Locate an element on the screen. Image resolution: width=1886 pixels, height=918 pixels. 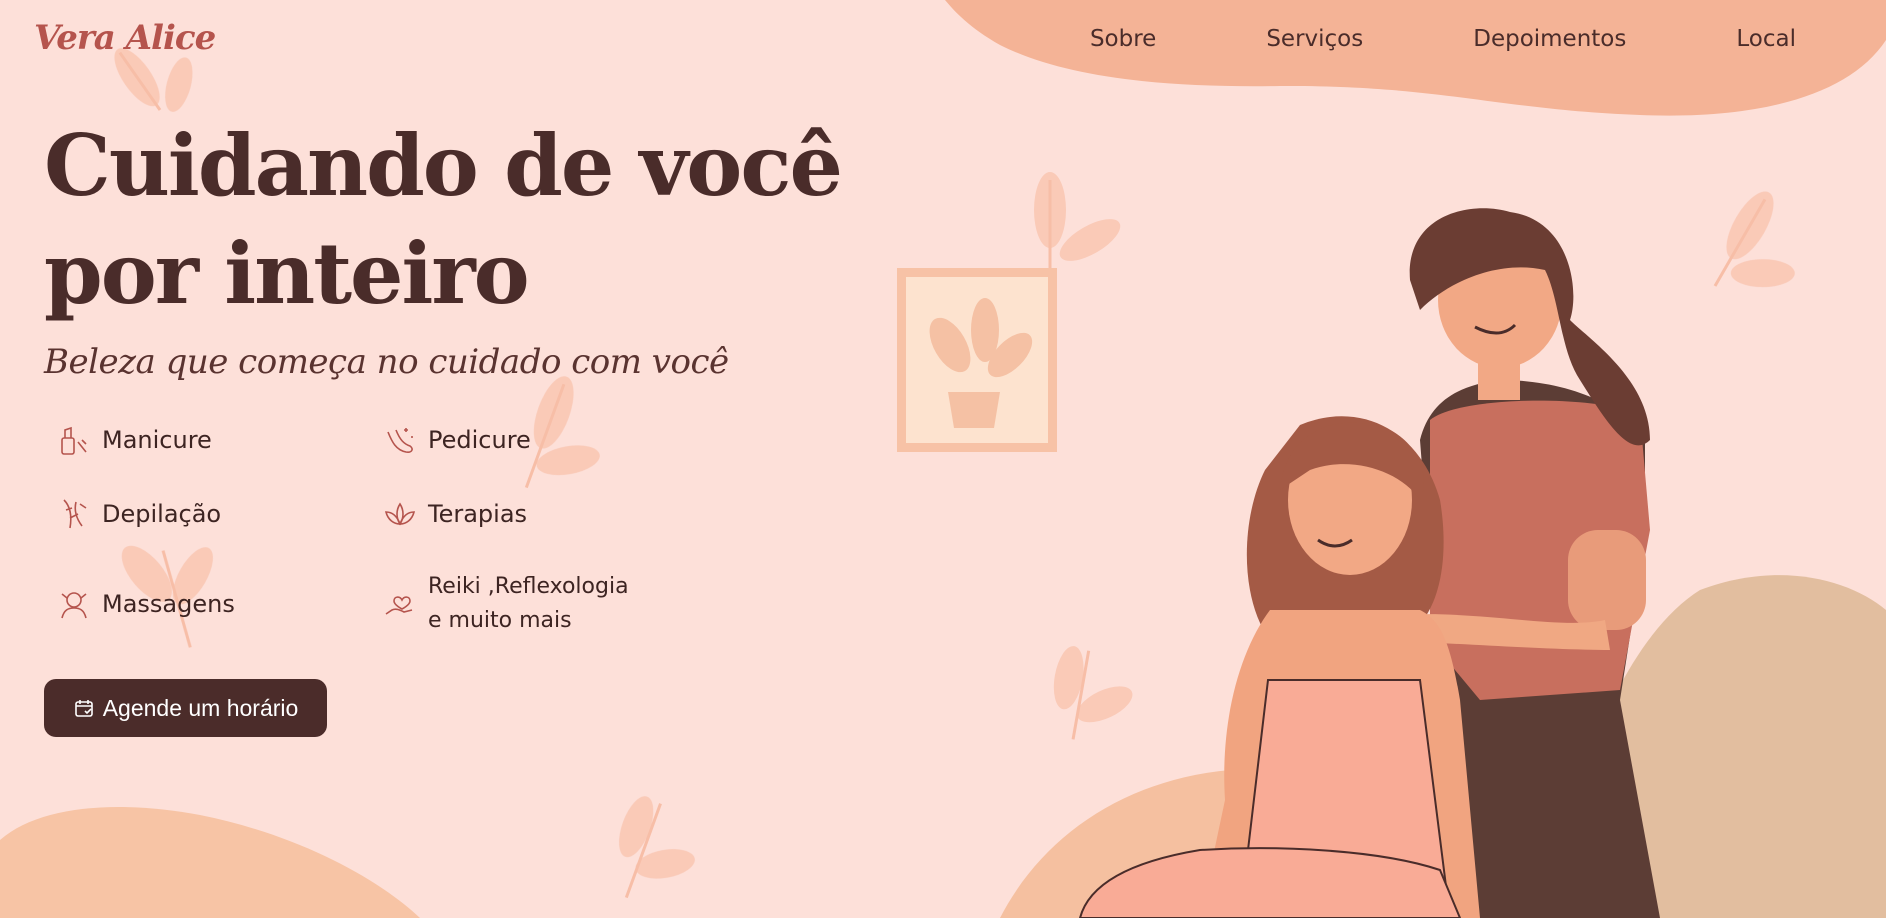
service-item-depilacao: Depilação is located at coordinates (138, 514).